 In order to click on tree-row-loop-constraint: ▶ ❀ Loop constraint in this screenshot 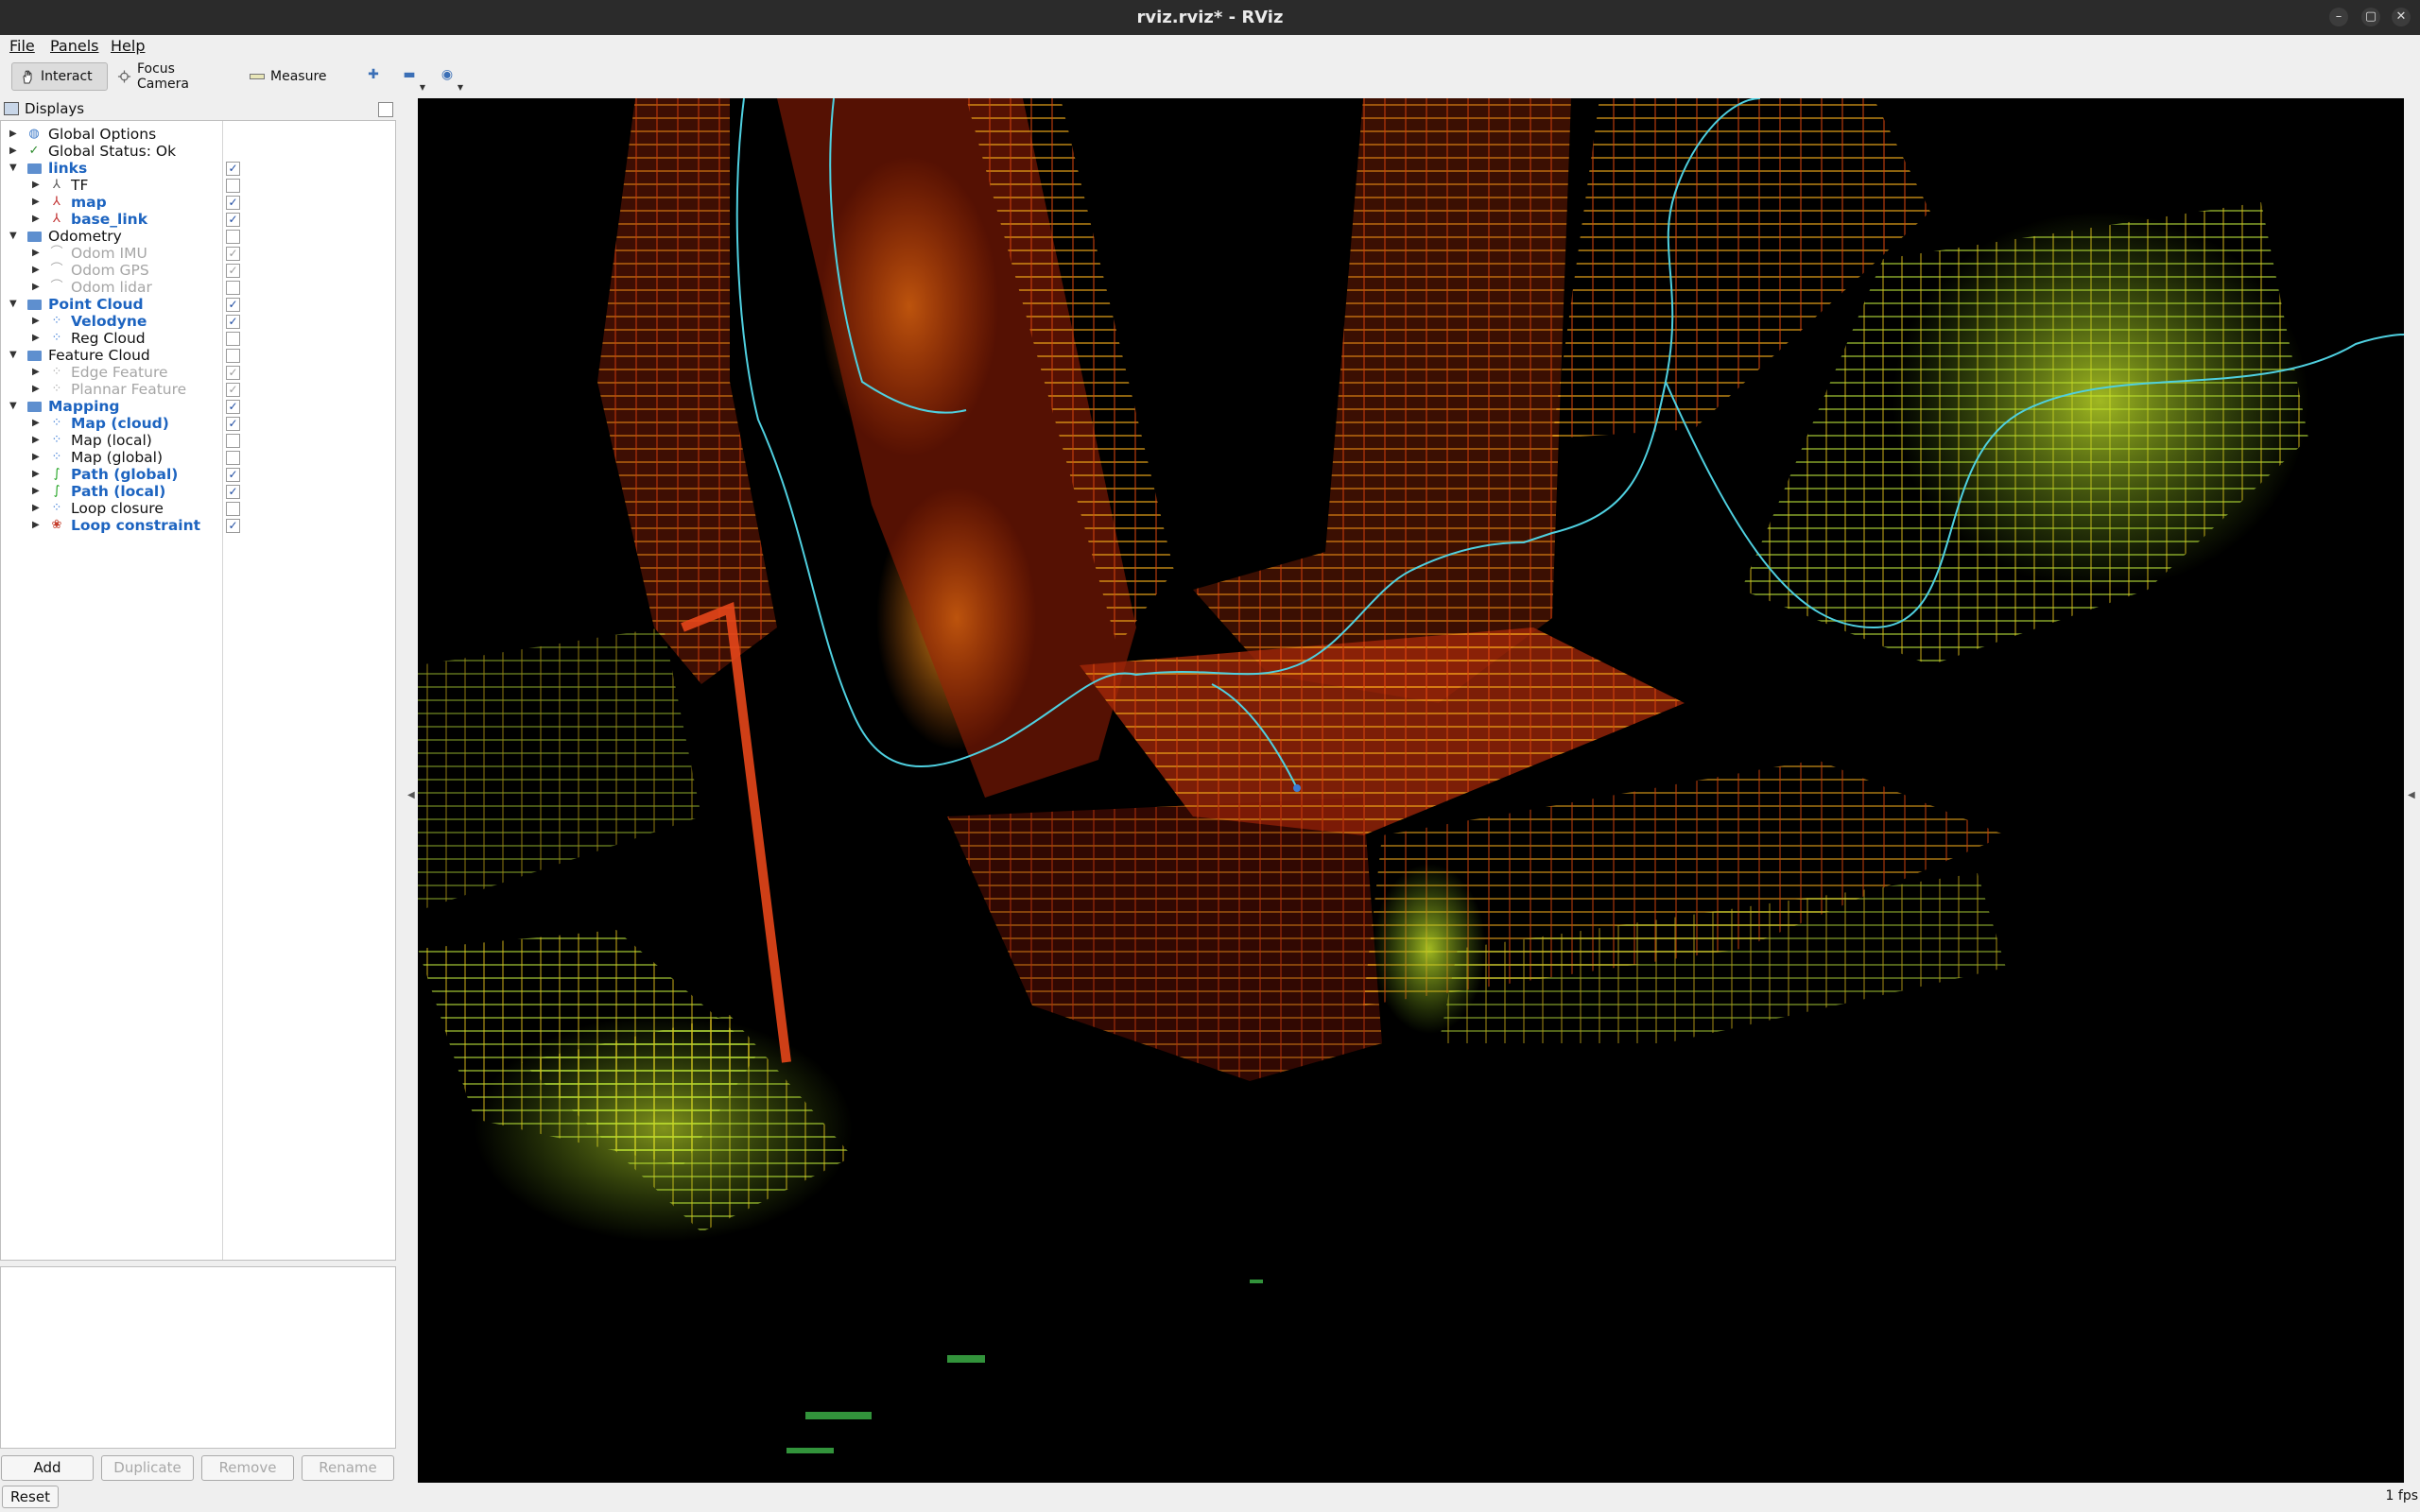, I will do `click(124, 525)`.